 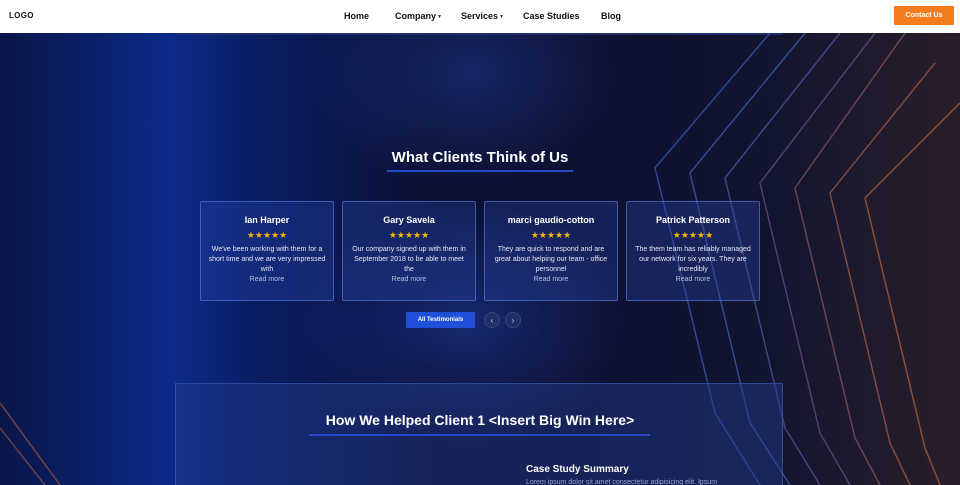 What do you see at coordinates (440, 320) in the screenshot?
I see `all-testimonials-button: All Testimonials` at bounding box center [440, 320].